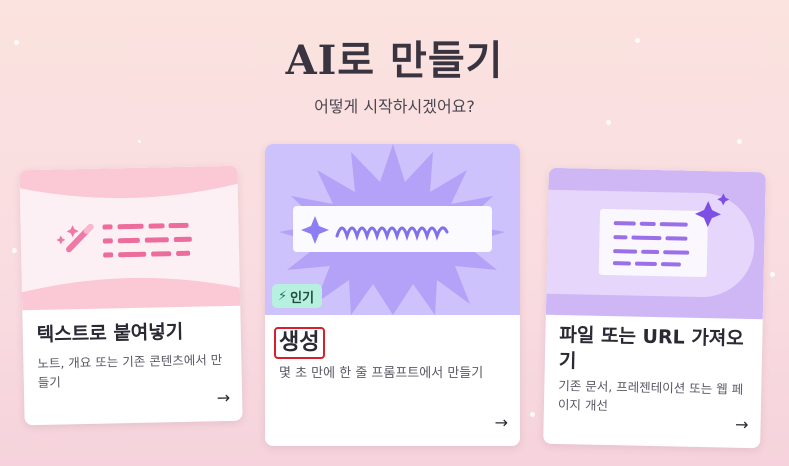 Image resolution: width=789 pixels, height=466 pixels. I want to click on card-title: 텍스트로 붙여넣기, so click(110, 333).